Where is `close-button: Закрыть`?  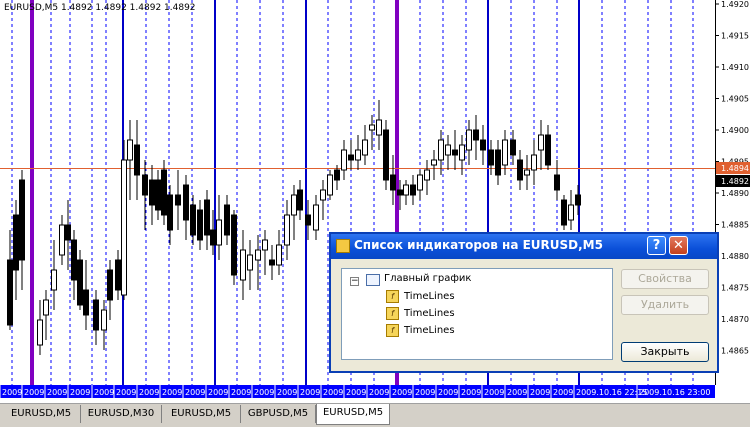
close-button: Закрыть is located at coordinates (665, 352).